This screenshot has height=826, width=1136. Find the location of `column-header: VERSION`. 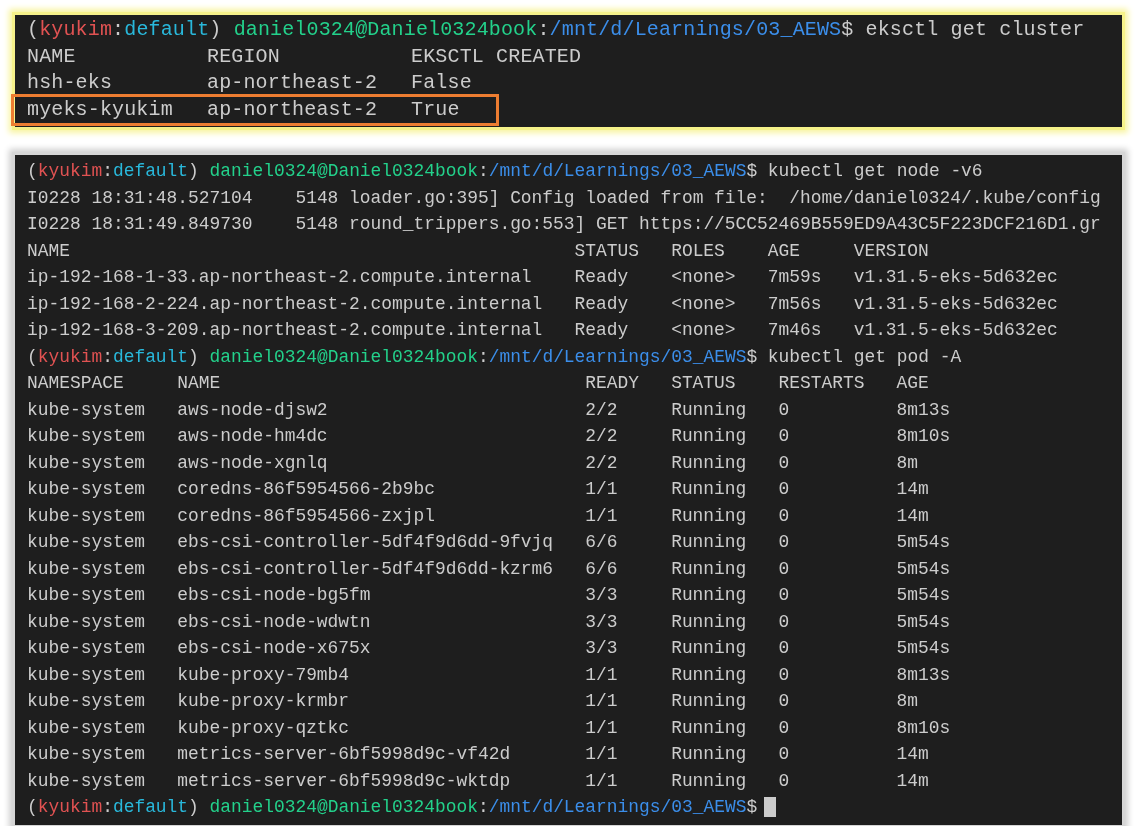

column-header: VERSION is located at coordinates (891, 251).